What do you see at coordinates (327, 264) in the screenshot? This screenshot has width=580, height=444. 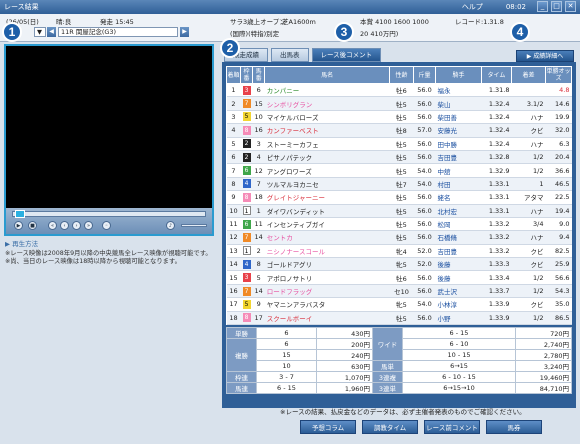 I see `cell-horse-name: ゴールドアグリ` at bounding box center [327, 264].